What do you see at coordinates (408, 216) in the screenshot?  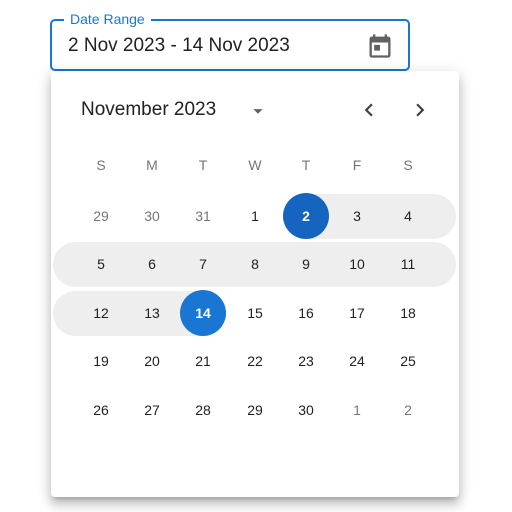 I see `calendar-day: 4` at bounding box center [408, 216].